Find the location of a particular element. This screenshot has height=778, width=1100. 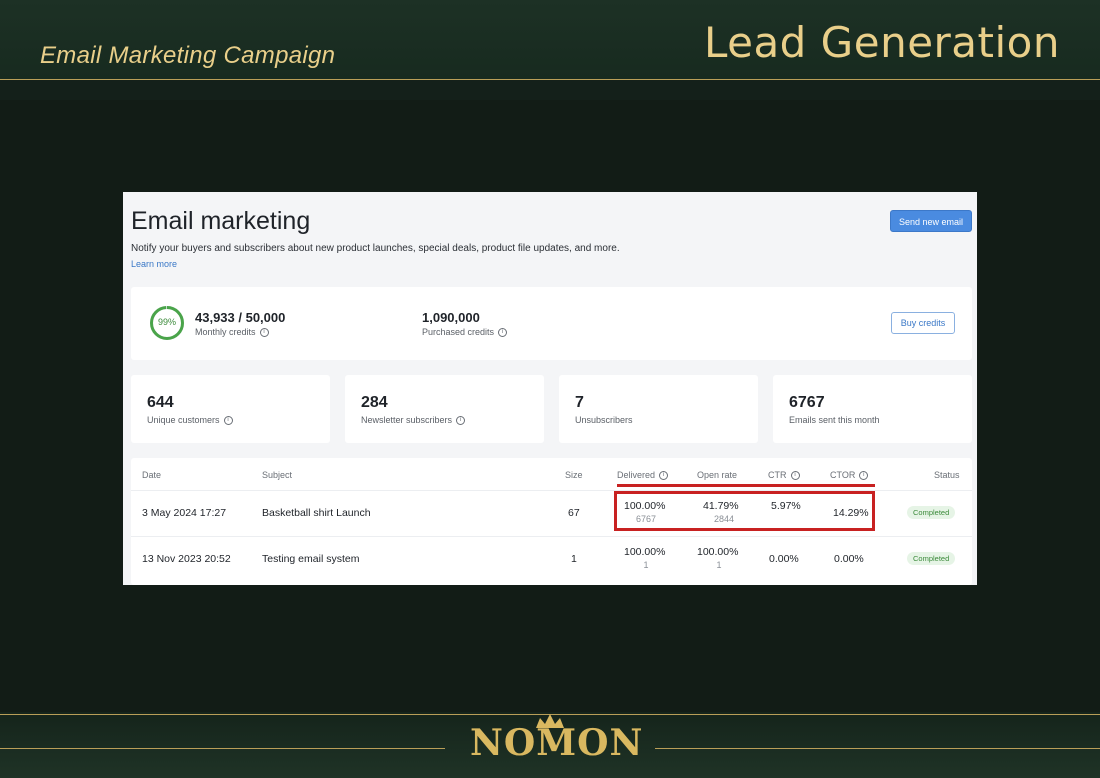

row1-size: 67 is located at coordinates (574, 513).